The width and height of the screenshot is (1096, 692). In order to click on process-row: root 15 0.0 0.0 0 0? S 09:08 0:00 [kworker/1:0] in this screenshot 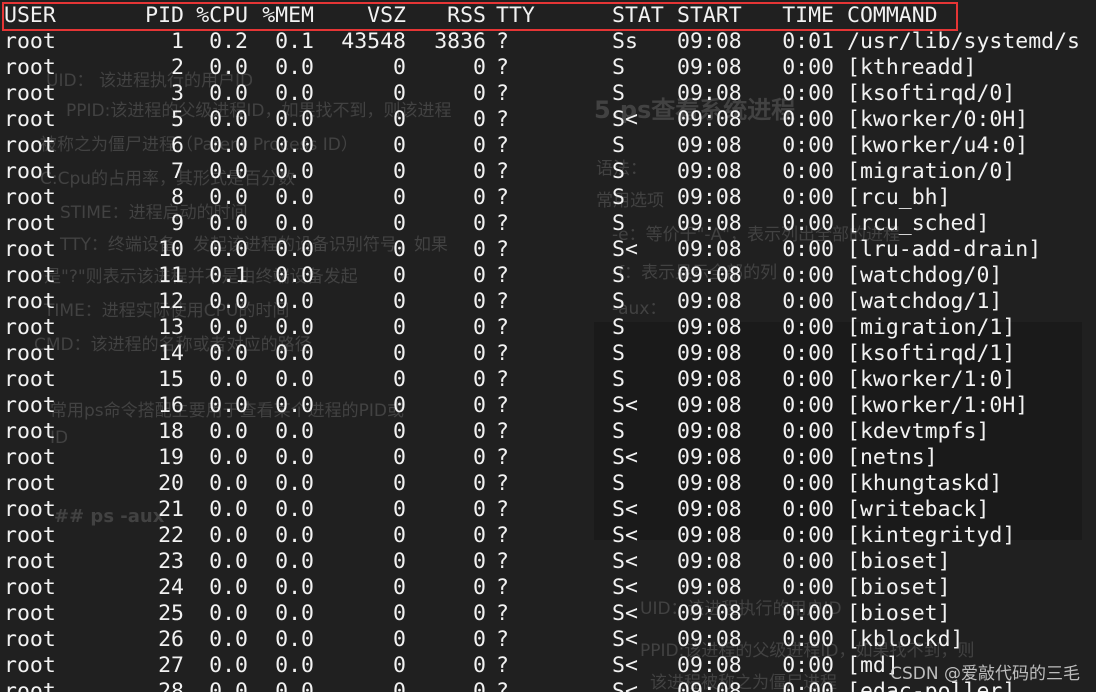, I will do `click(548, 380)`.